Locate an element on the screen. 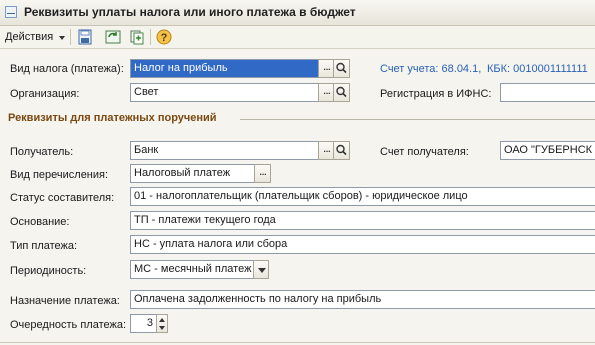 This screenshot has height=345, width=595. priority-stepper is located at coordinates (162, 323).